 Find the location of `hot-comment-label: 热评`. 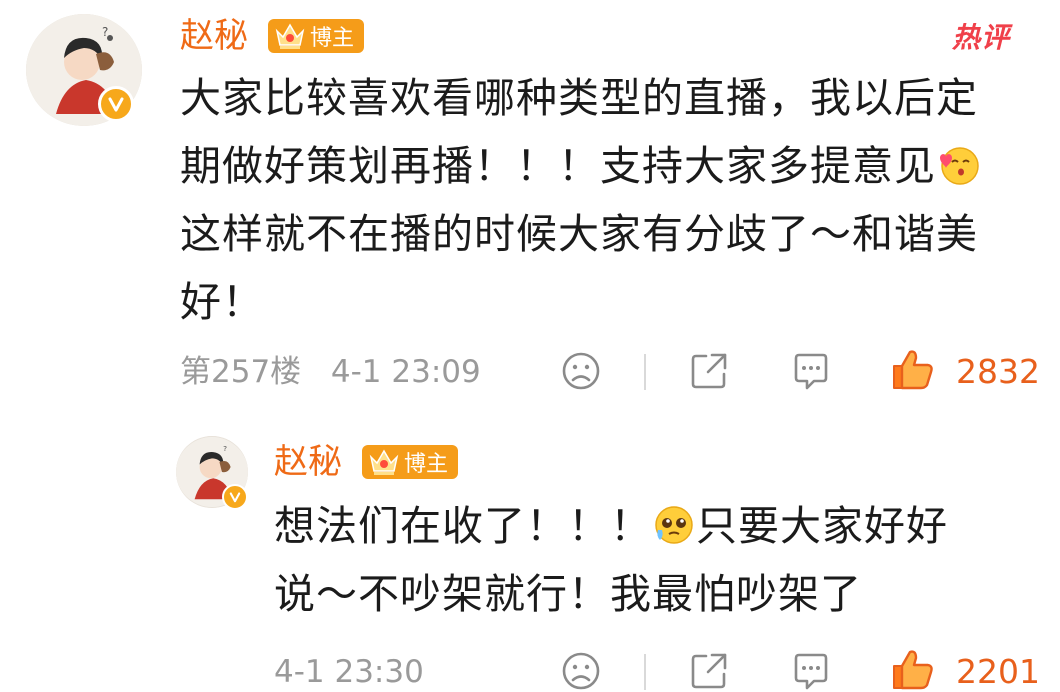

hot-comment-label: 热评 is located at coordinates (981, 37).